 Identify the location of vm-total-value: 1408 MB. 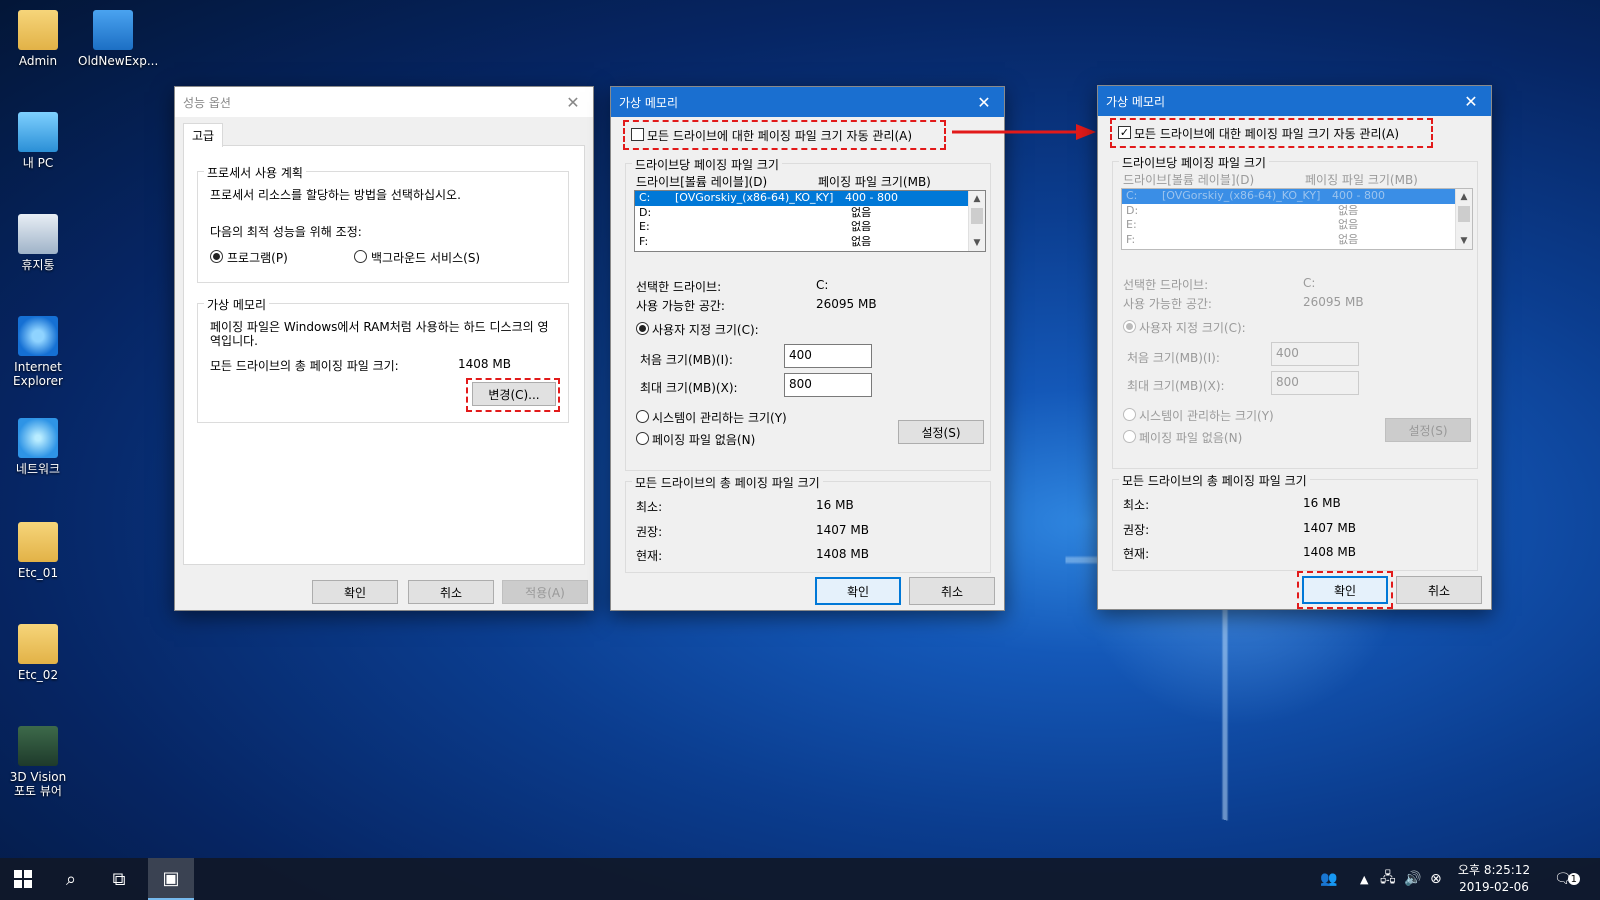
(484, 364).